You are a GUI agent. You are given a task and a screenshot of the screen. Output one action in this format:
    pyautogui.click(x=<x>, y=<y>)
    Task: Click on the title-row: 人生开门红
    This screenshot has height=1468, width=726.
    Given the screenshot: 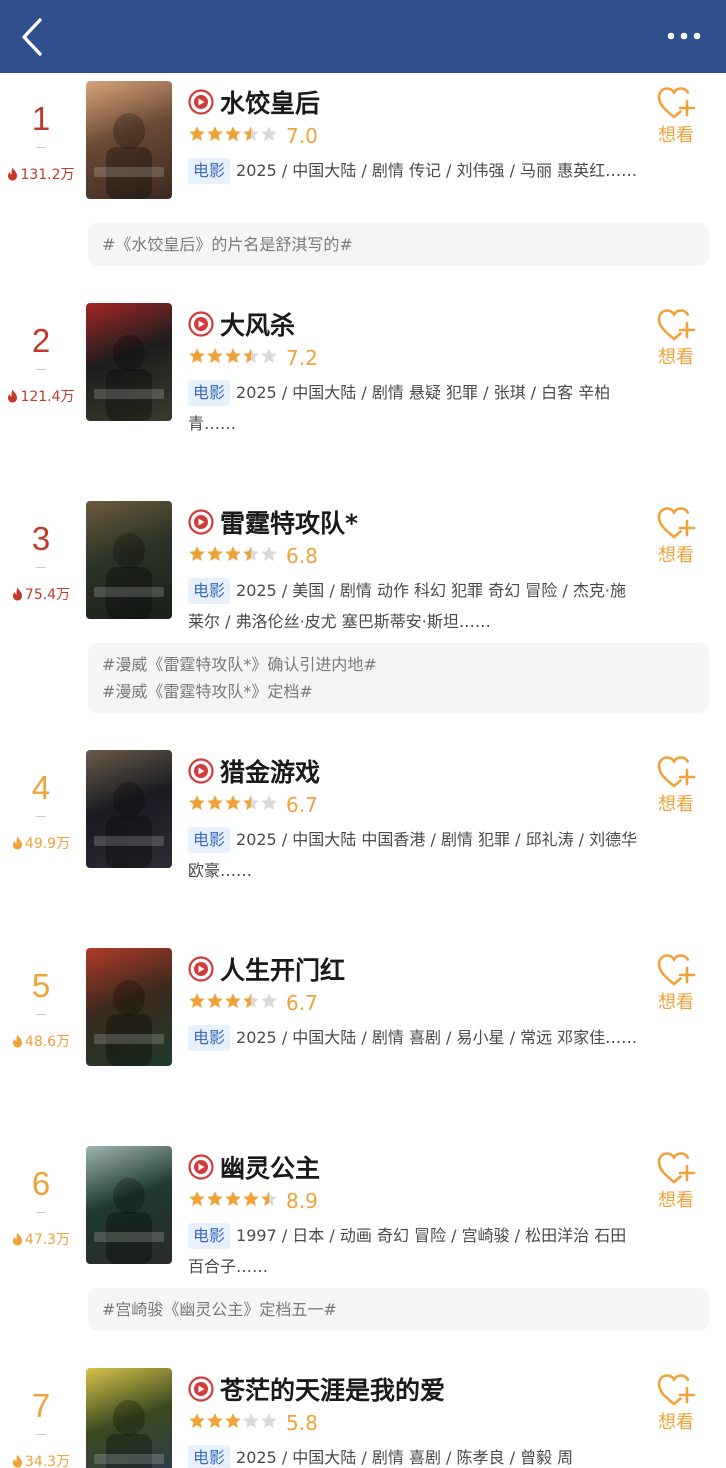 What is the action you would take?
    pyautogui.click(x=266, y=969)
    